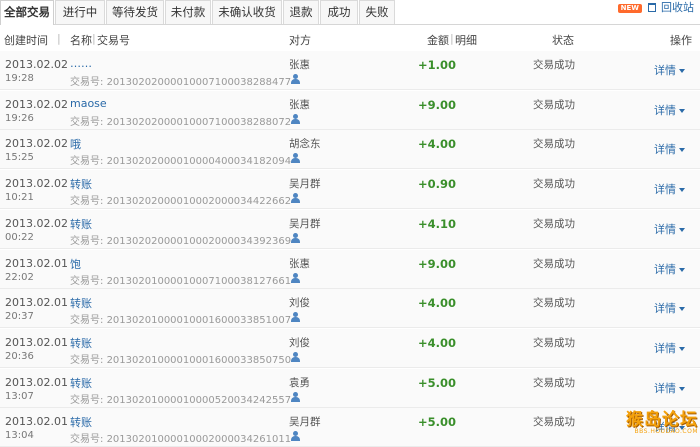 The image size is (700, 447). Describe the element at coordinates (299, 104) in the screenshot. I see `row-party: 张惠` at that location.